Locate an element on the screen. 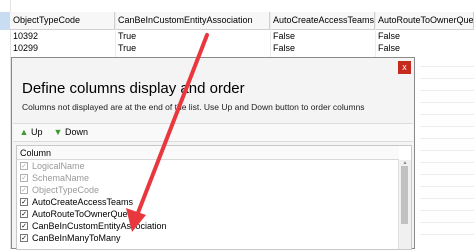 This screenshot has width=474, height=250. list-item-label: AutoCreateAccessTeams is located at coordinates (83, 202).